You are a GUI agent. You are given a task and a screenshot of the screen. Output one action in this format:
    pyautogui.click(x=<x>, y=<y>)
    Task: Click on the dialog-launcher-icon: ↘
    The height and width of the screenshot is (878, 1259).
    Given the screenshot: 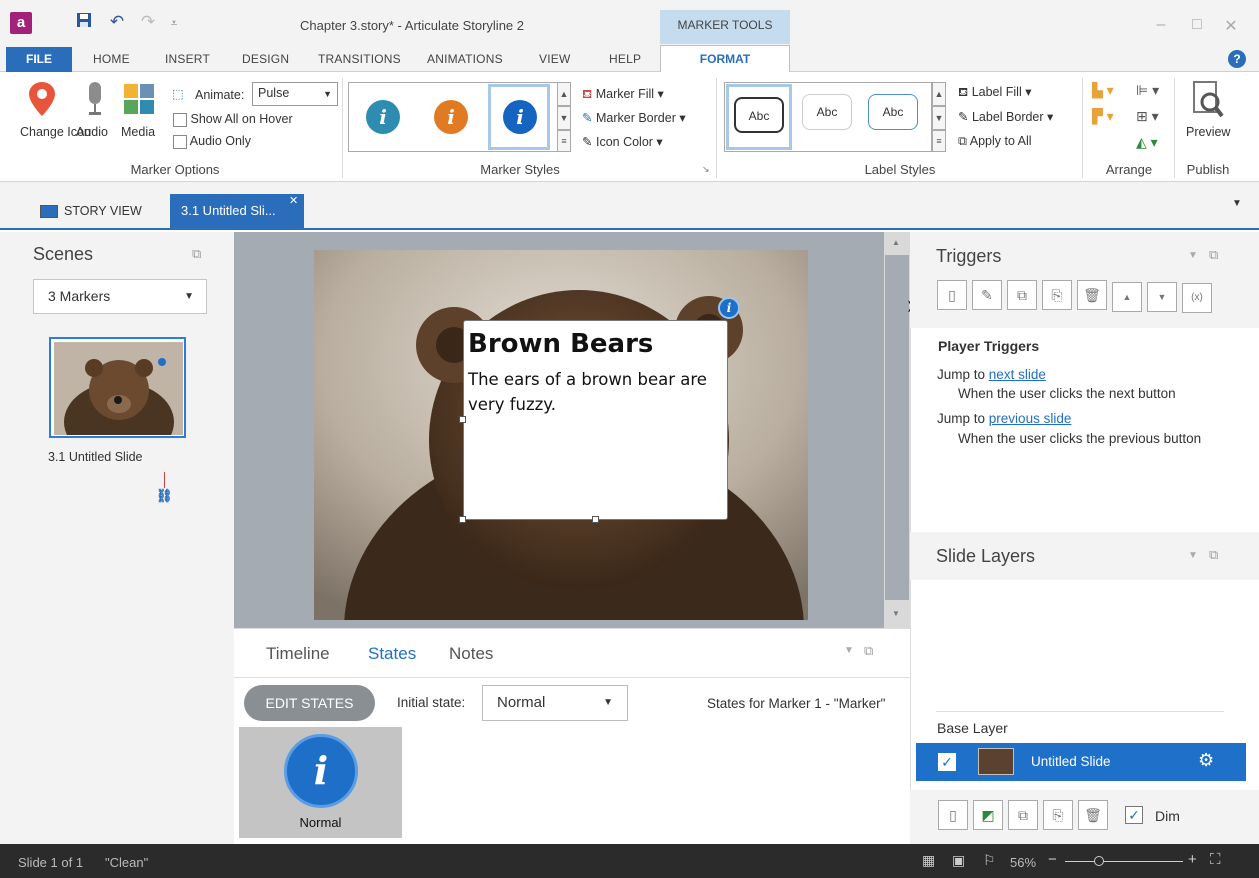 What is the action you would take?
    pyautogui.click(x=706, y=169)
    